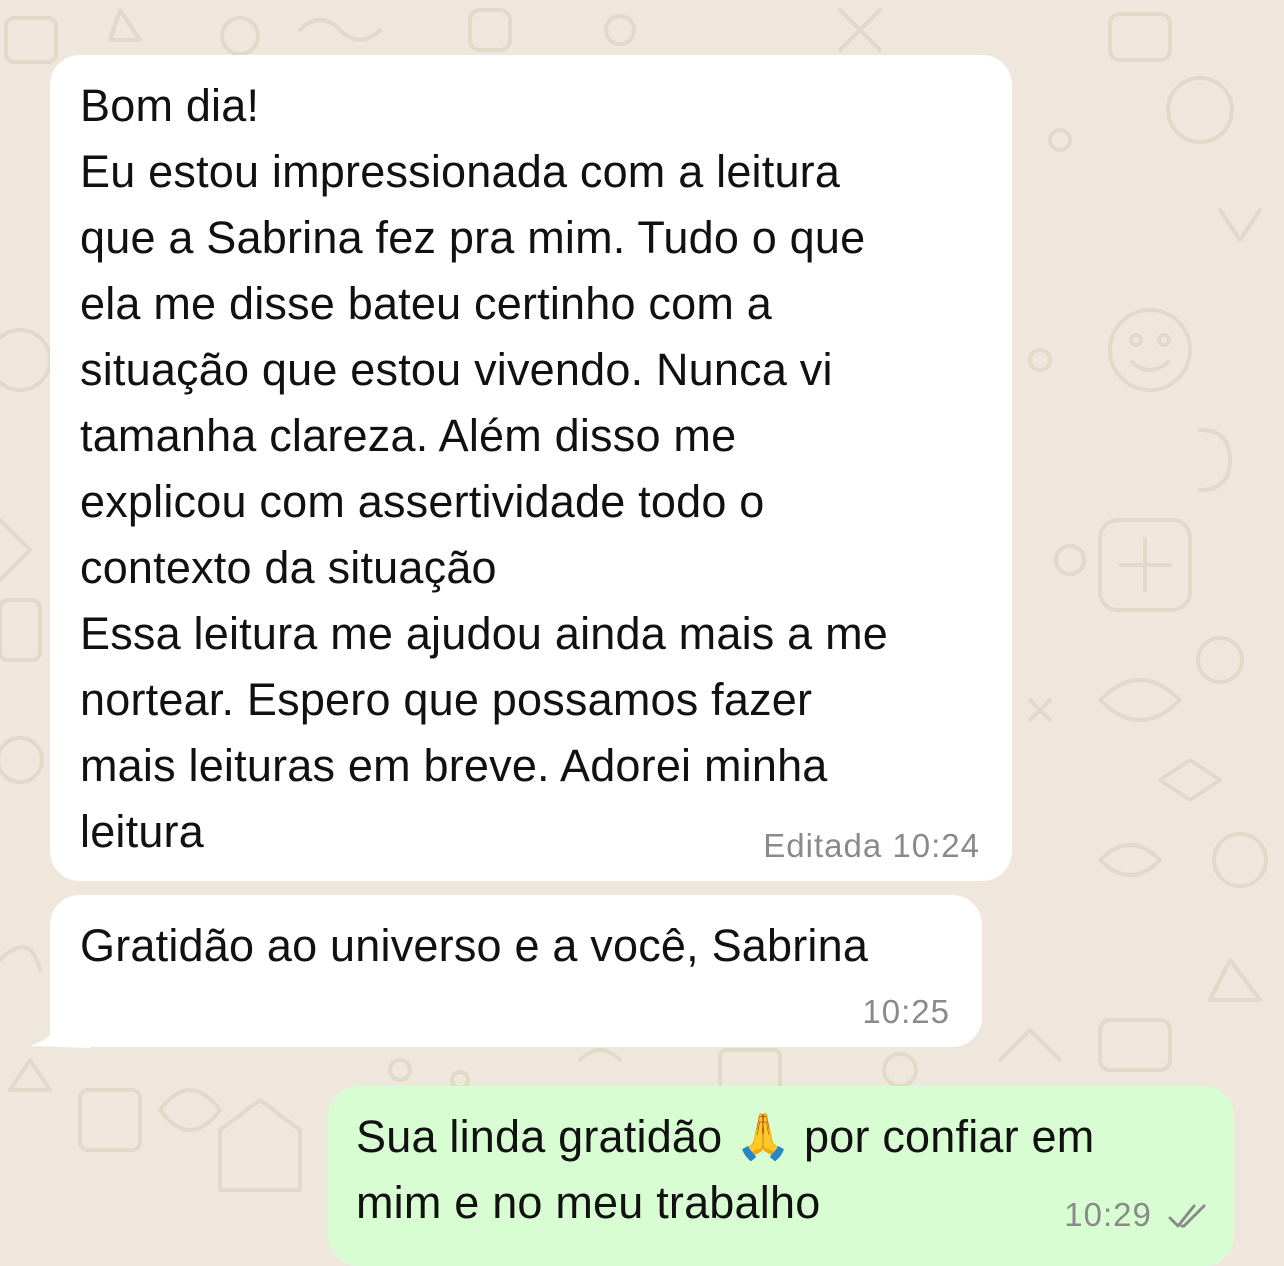 The image size is (1284, 1266). What do you see at coordinates (474, 945) in the screenshot?
I see `message-text: Gratidão ao universo e a você, Sabrina` at bounding box center [474, 945].